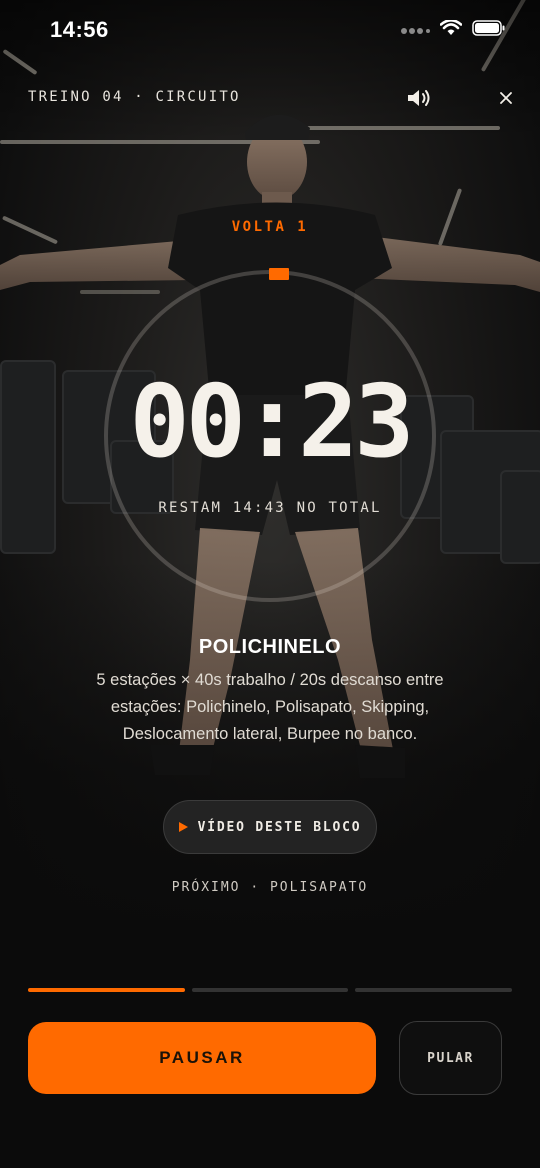  What do you see at coordinates (270, 887) in the screenshot?
I see `next-exercise-label: PRÓXIMO · POLISAPATO` at bounding box center [270, 887].